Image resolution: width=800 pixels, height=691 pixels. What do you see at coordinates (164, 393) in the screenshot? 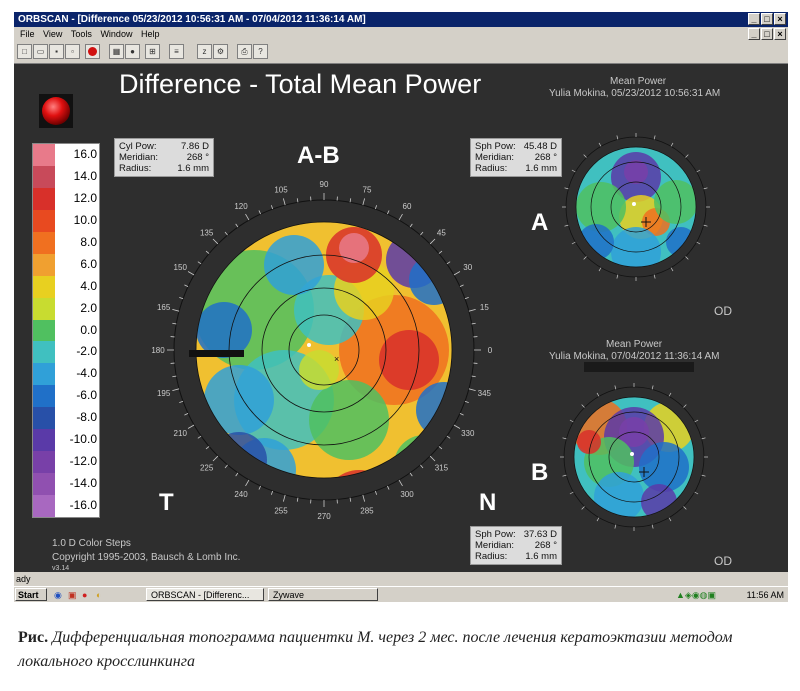
I see `angle-label: 195` at bounding box center [164, 393].